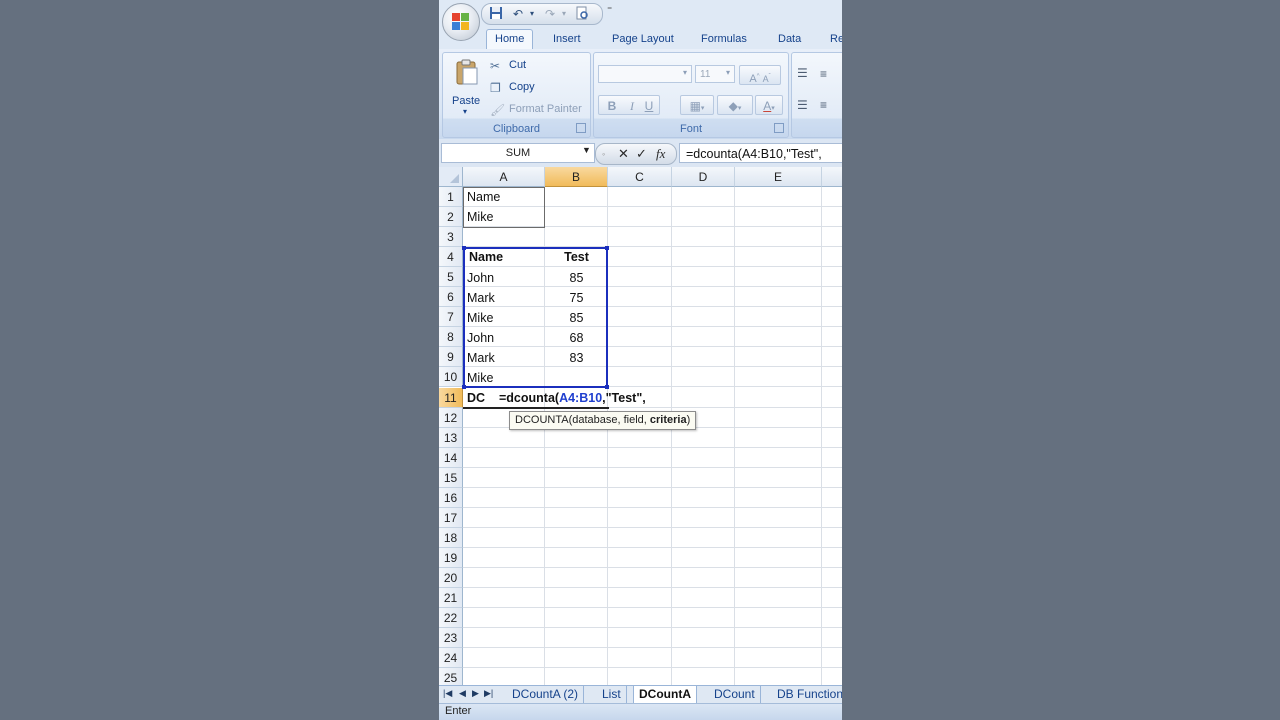 This screenshot has width=1280, height=720. Describe the element at coordinates (451, 217) in the screenshot. I see `row-header-2: 2` at that location.